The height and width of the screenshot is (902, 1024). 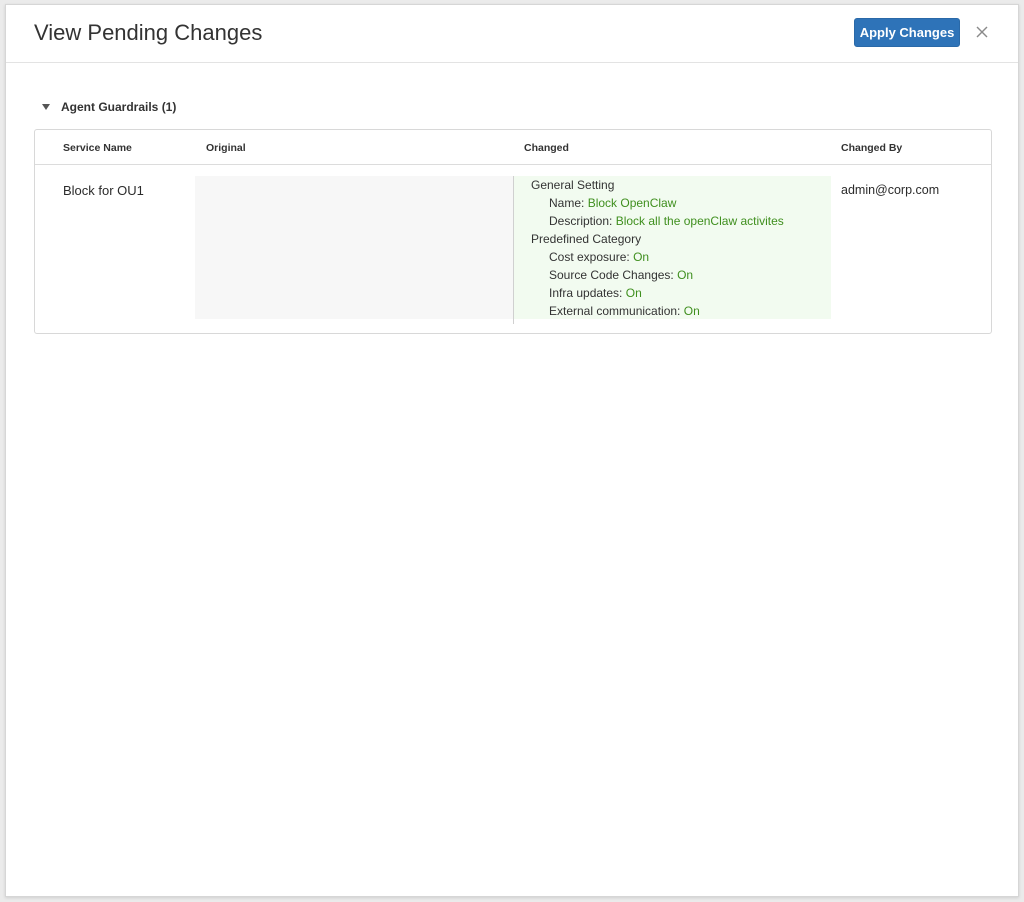 What do you see at coordinates (103, 190) in the screenshot?
I see `service-name-cell: Block for OU1` at bounding box center [103, 190].